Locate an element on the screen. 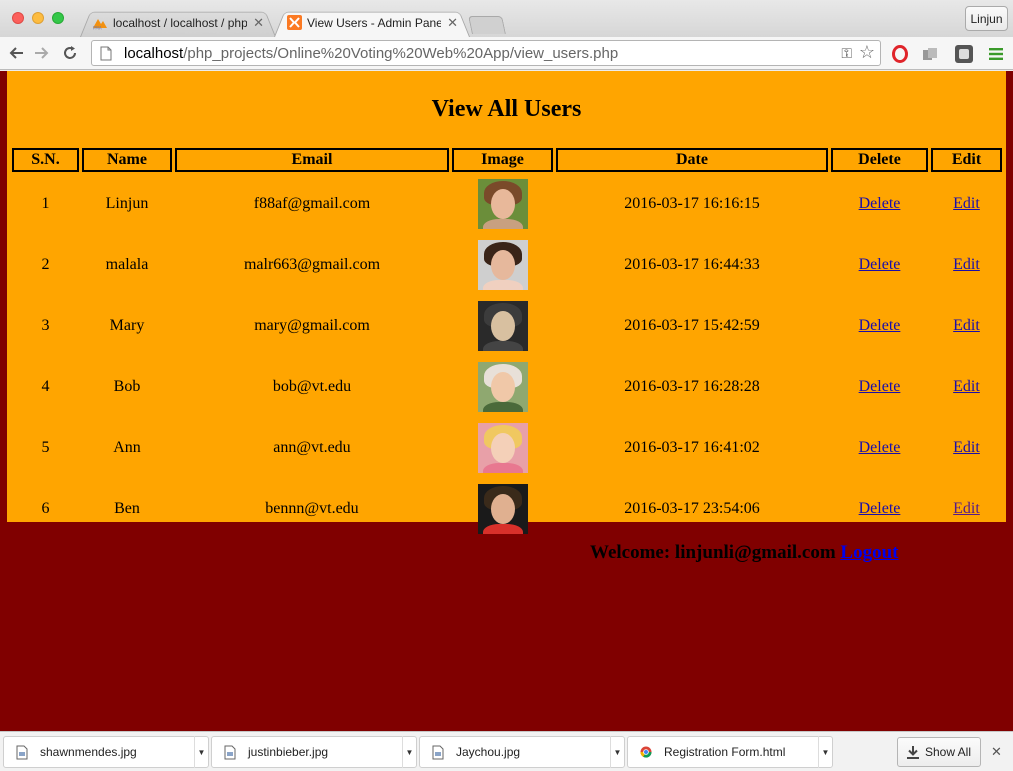 The height and width of the screenshot is (771, 1013). cell-email: ann@vt.edu is located at coordinates (312, 447).